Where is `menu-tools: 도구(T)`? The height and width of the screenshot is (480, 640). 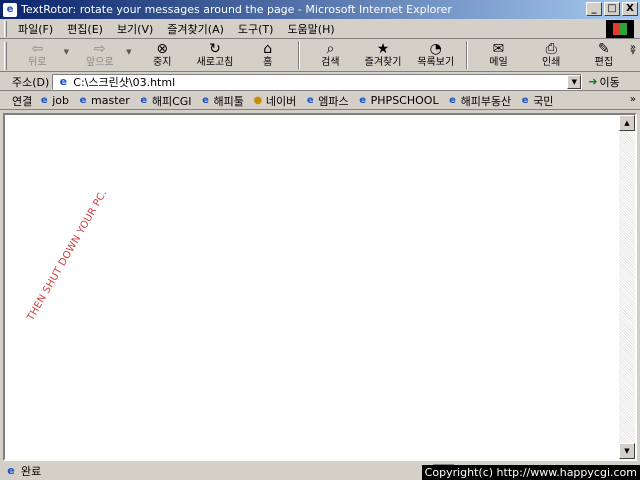 menu-tools: 도구(T) is located at coordinates (256, 29).